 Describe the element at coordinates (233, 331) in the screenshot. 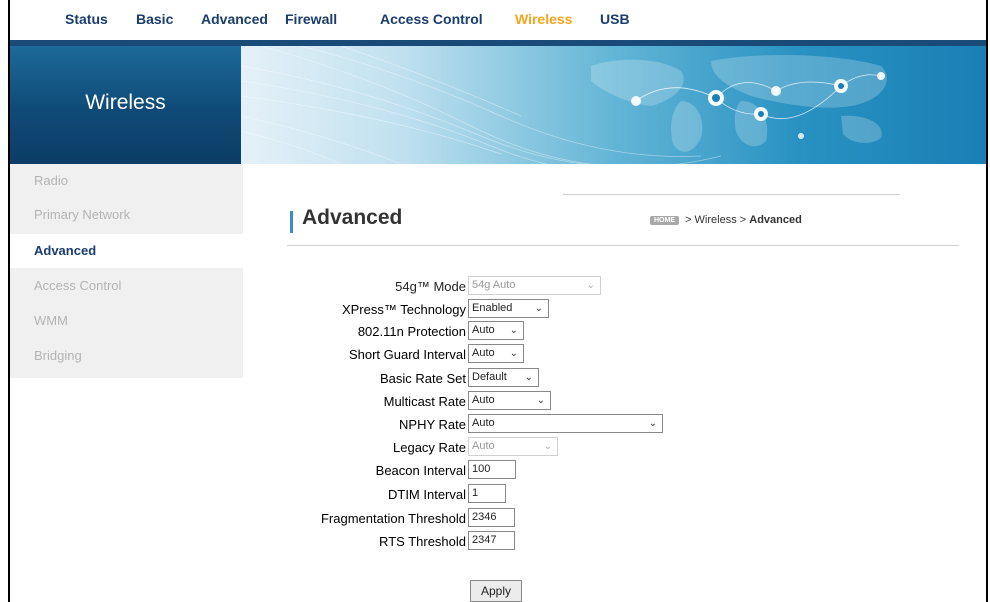

I see `form-row-protection: 802.11n Protection` at that location.